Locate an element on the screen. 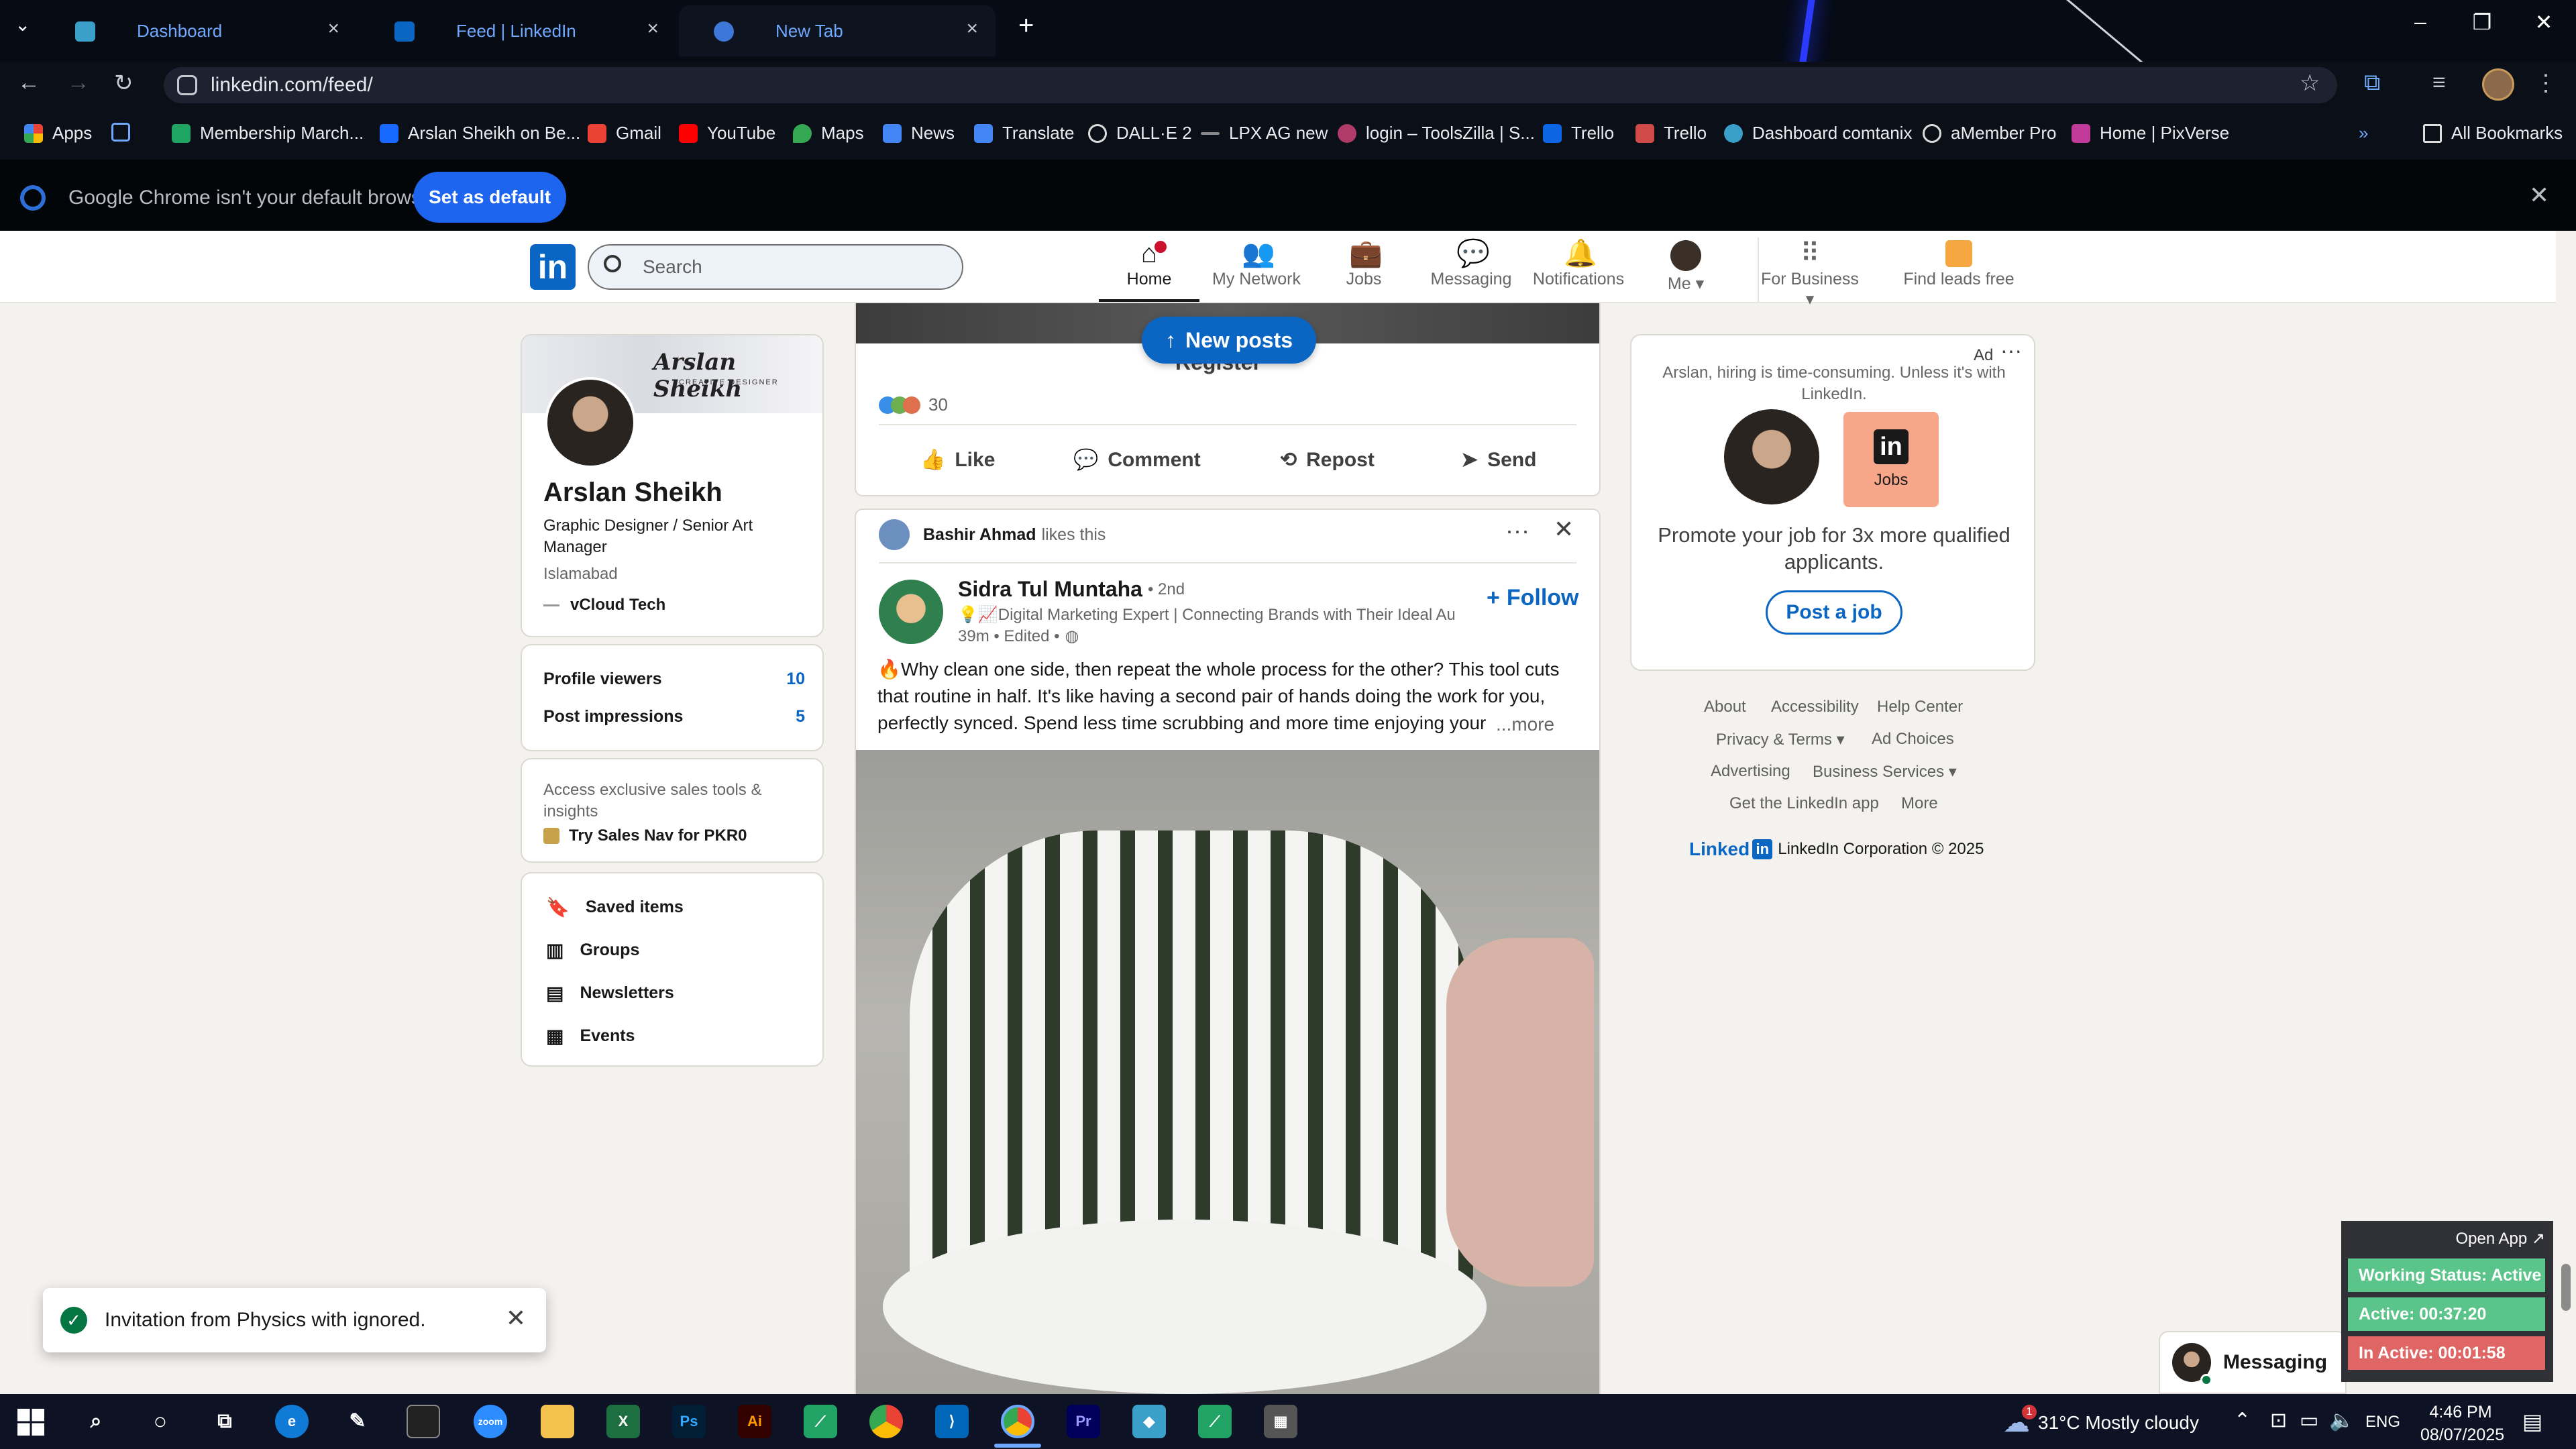 The width and height of the screenshot is (2576, 1449). author-avatar is located at coordinates (911, 612).